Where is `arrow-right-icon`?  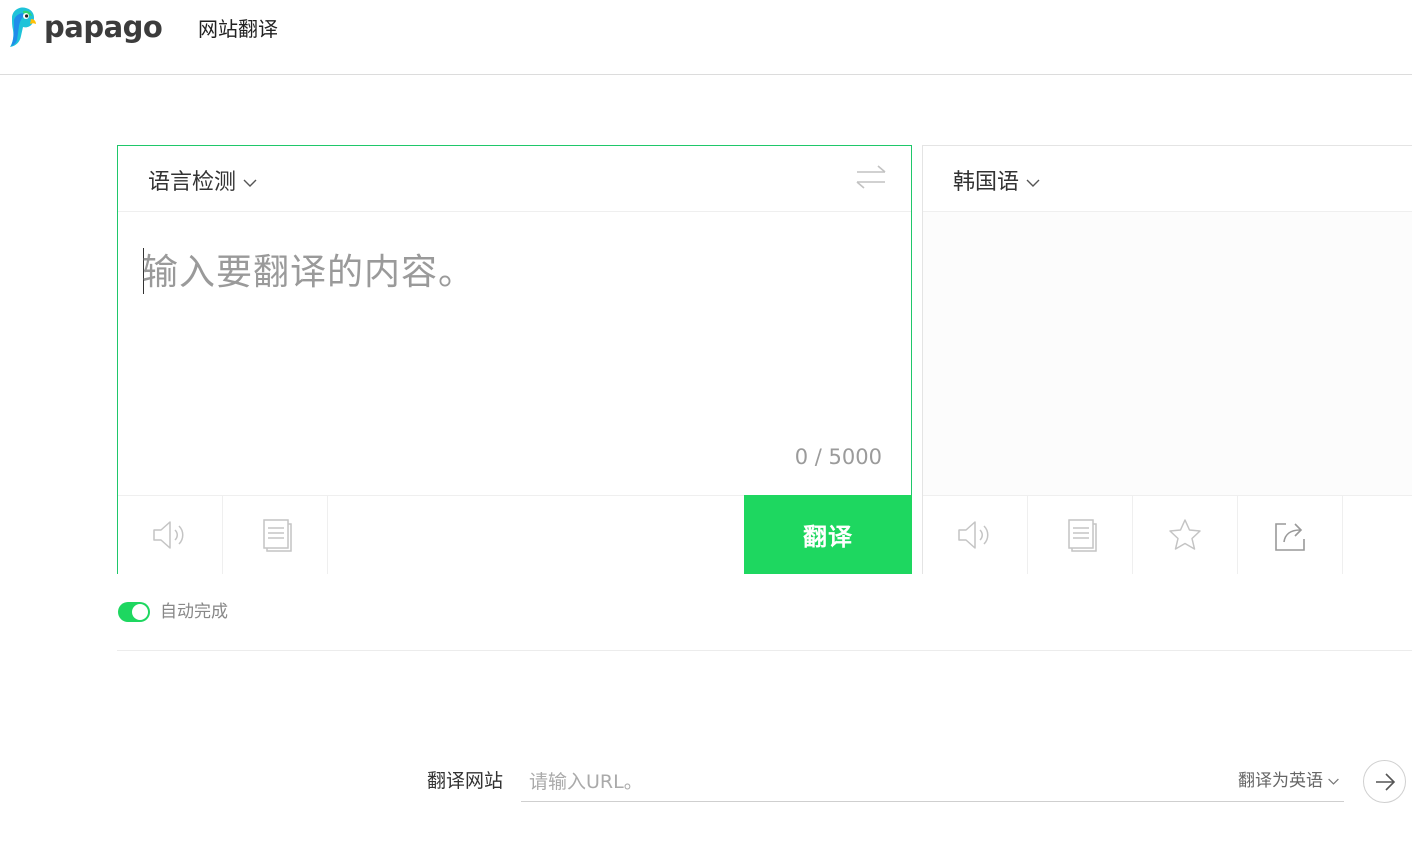
arrow-right-icon is located at coordinates (1385, 781).